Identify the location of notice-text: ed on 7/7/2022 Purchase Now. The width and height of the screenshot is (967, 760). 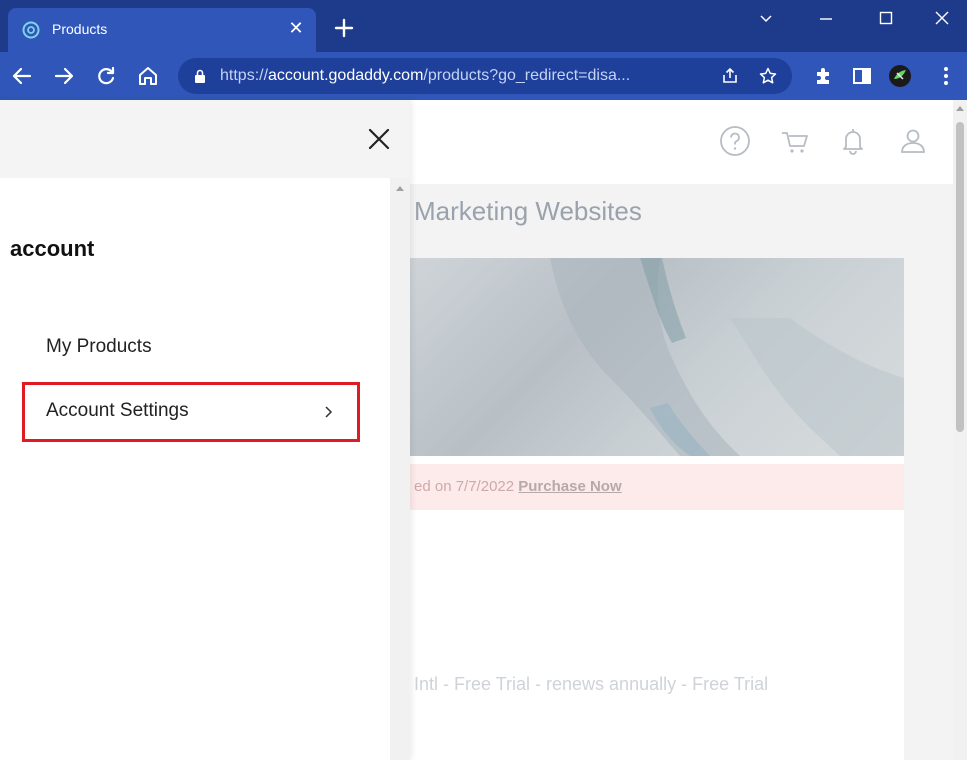
(518, 486).